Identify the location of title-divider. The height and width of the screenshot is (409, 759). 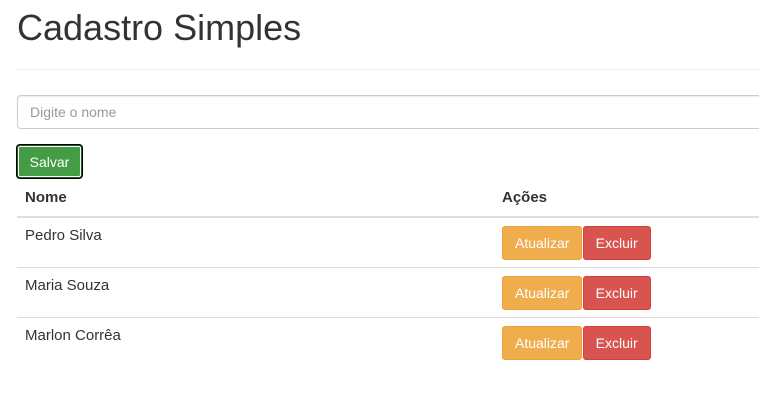
(388, 69).